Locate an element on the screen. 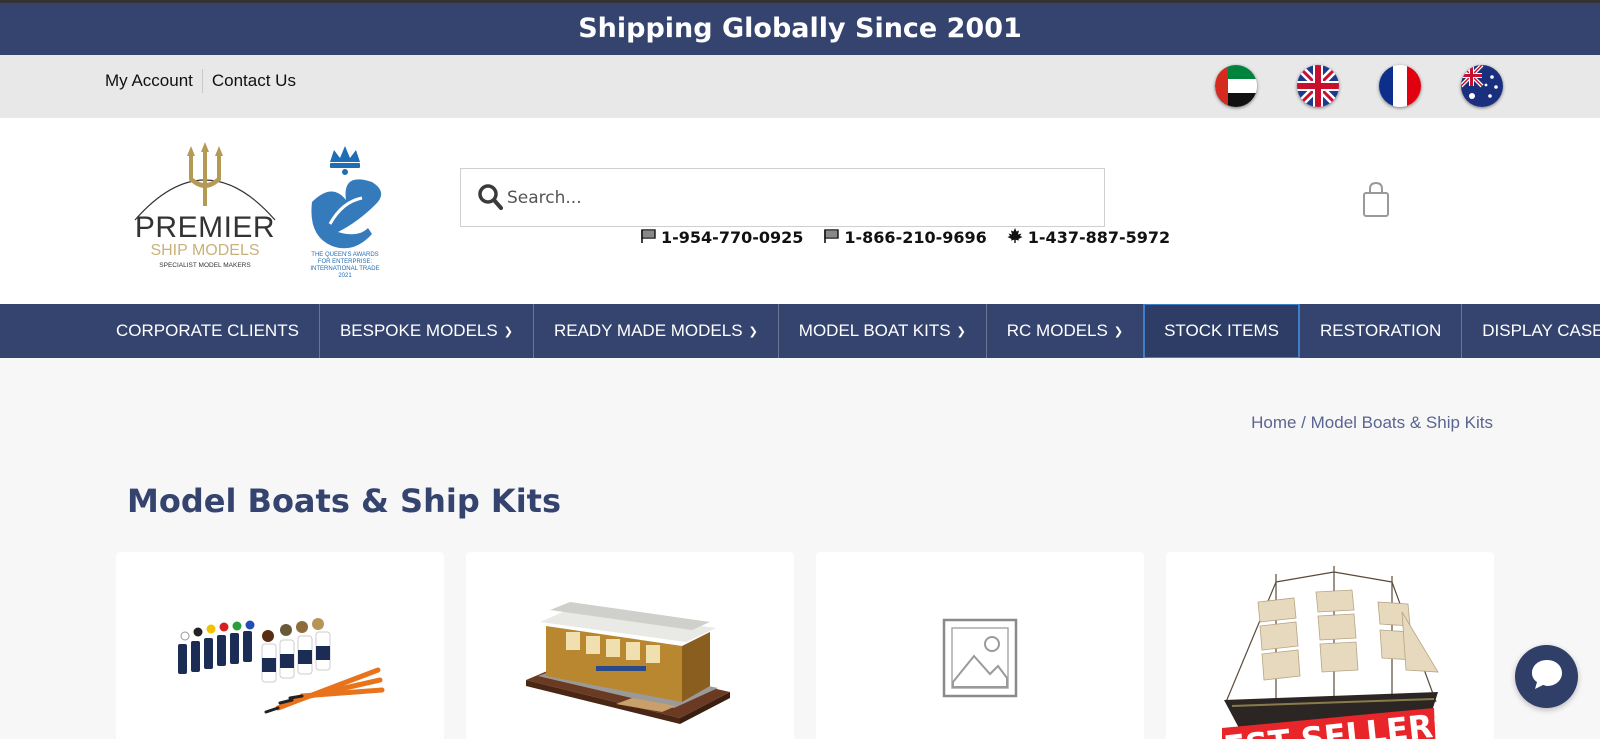  france-flag-icon is located at coordinates (1400, 86).